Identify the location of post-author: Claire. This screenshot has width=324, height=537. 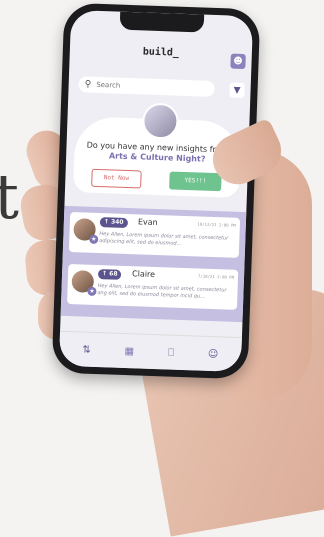
(143, 274).